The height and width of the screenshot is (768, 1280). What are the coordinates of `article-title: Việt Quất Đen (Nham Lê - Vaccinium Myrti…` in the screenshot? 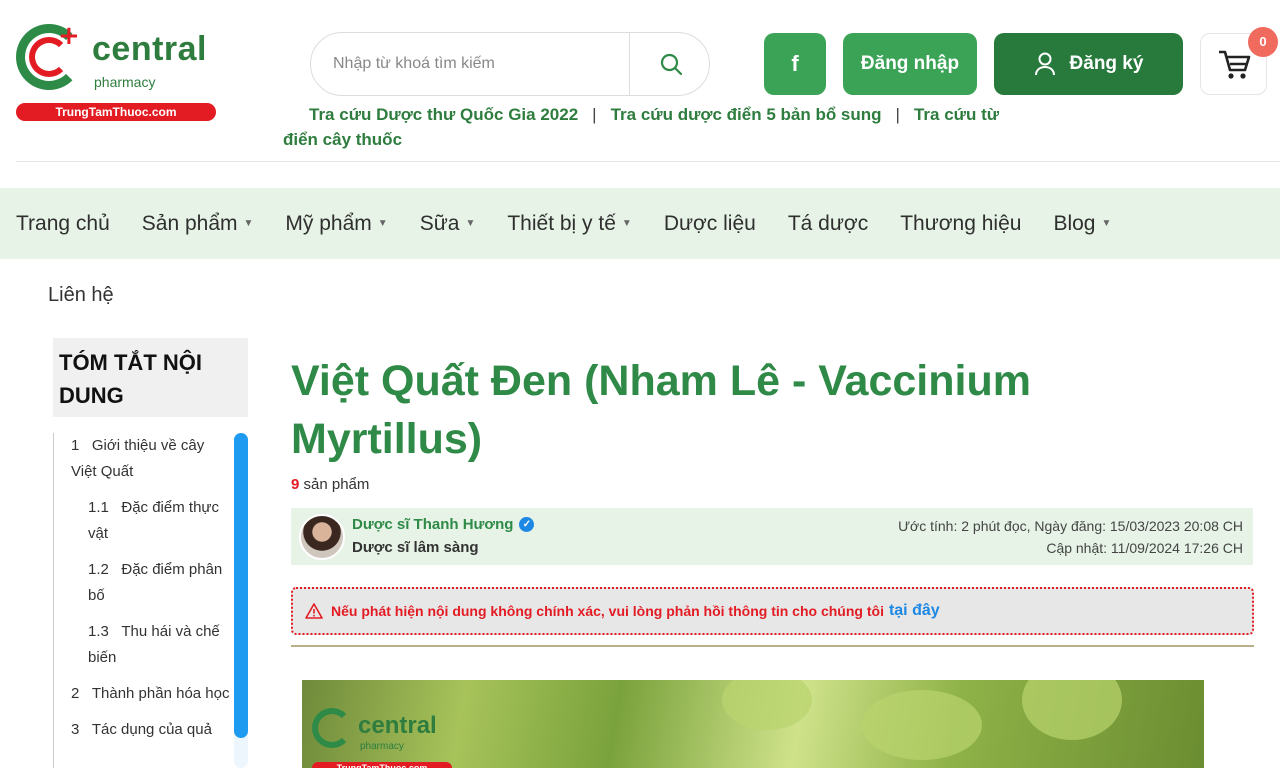 It's located at (661, 410).